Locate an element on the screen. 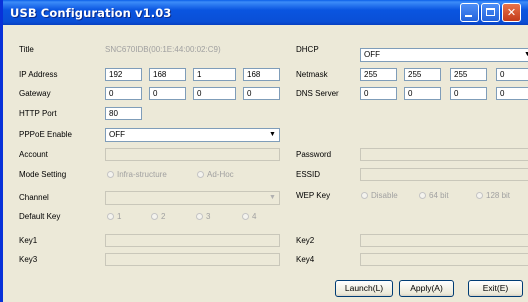 Image resolution: width=528 pixels, height=302 pixels. title-value: SNC670IDB(00:1E:44:00:02:C9) is located at coordinates (163, 49).